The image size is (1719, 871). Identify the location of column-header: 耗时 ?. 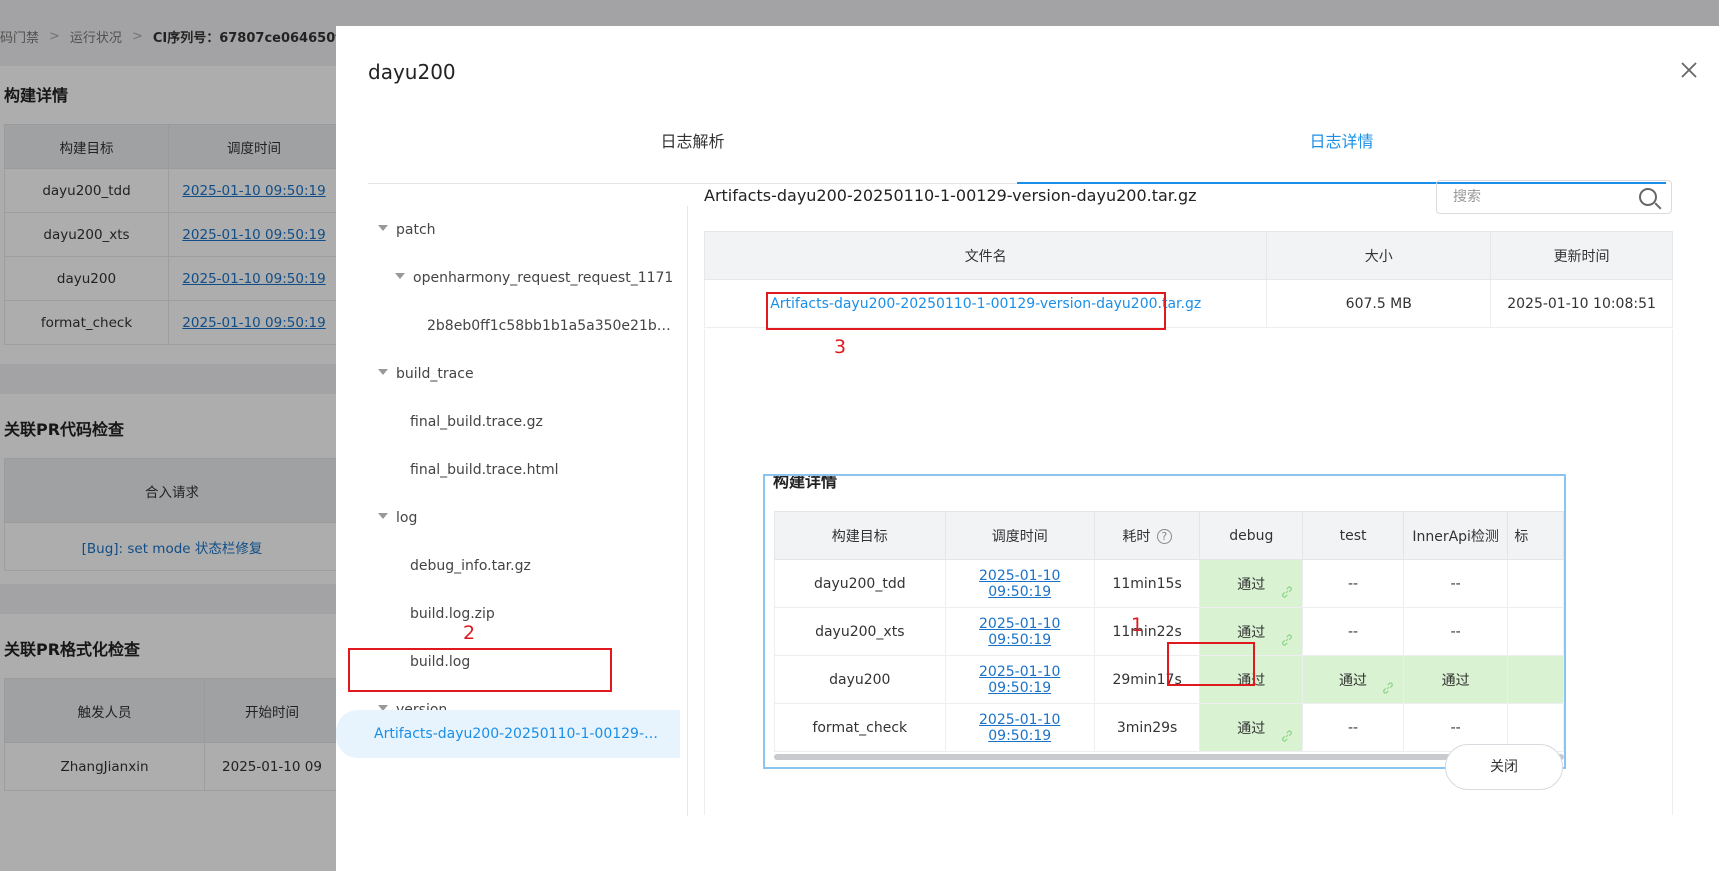
(1147, 535).